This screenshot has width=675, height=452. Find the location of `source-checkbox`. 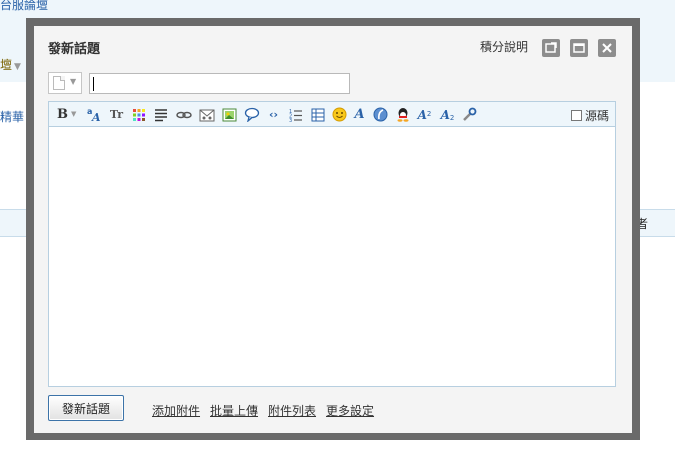

source-checkbox is located at coordinates (576, 115).